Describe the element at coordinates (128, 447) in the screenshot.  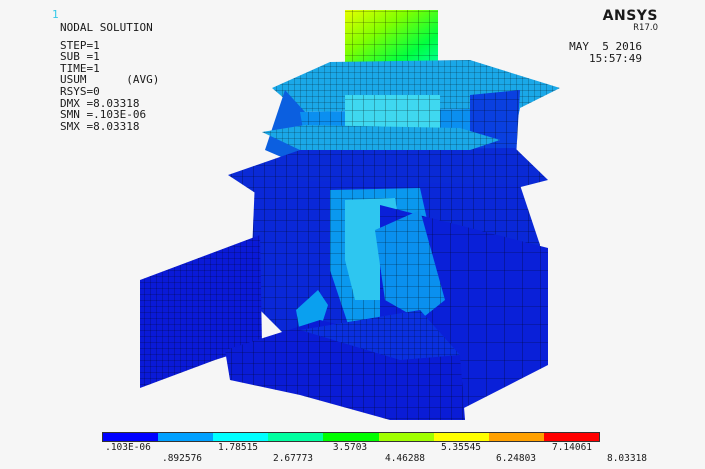
I see `legend-label-top-1: .103E-06` at that location.